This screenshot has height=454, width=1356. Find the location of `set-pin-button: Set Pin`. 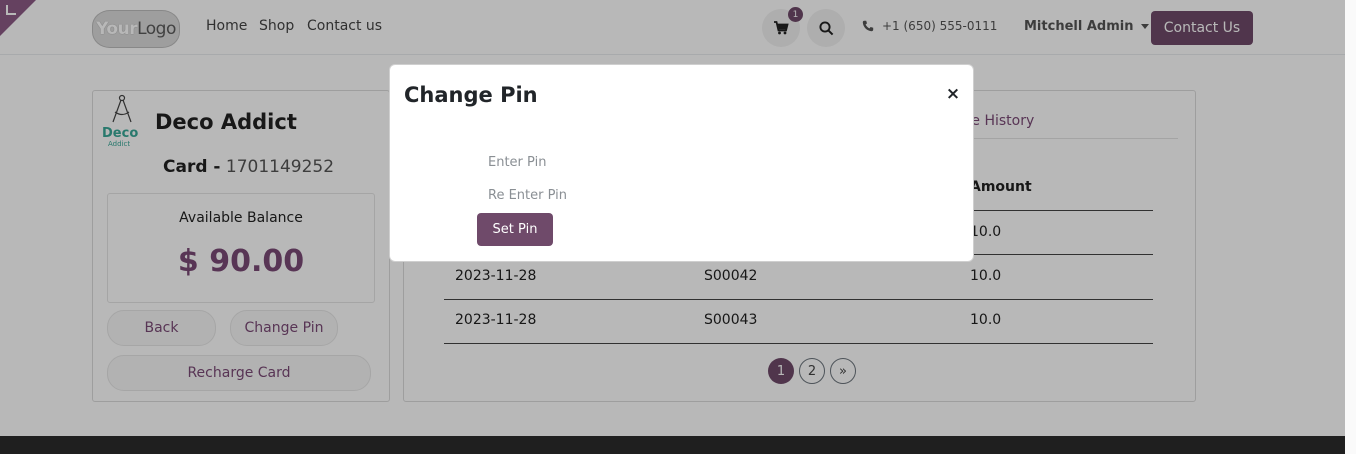

set-pin-button: Set Pin is located at coordinates (515, 229).